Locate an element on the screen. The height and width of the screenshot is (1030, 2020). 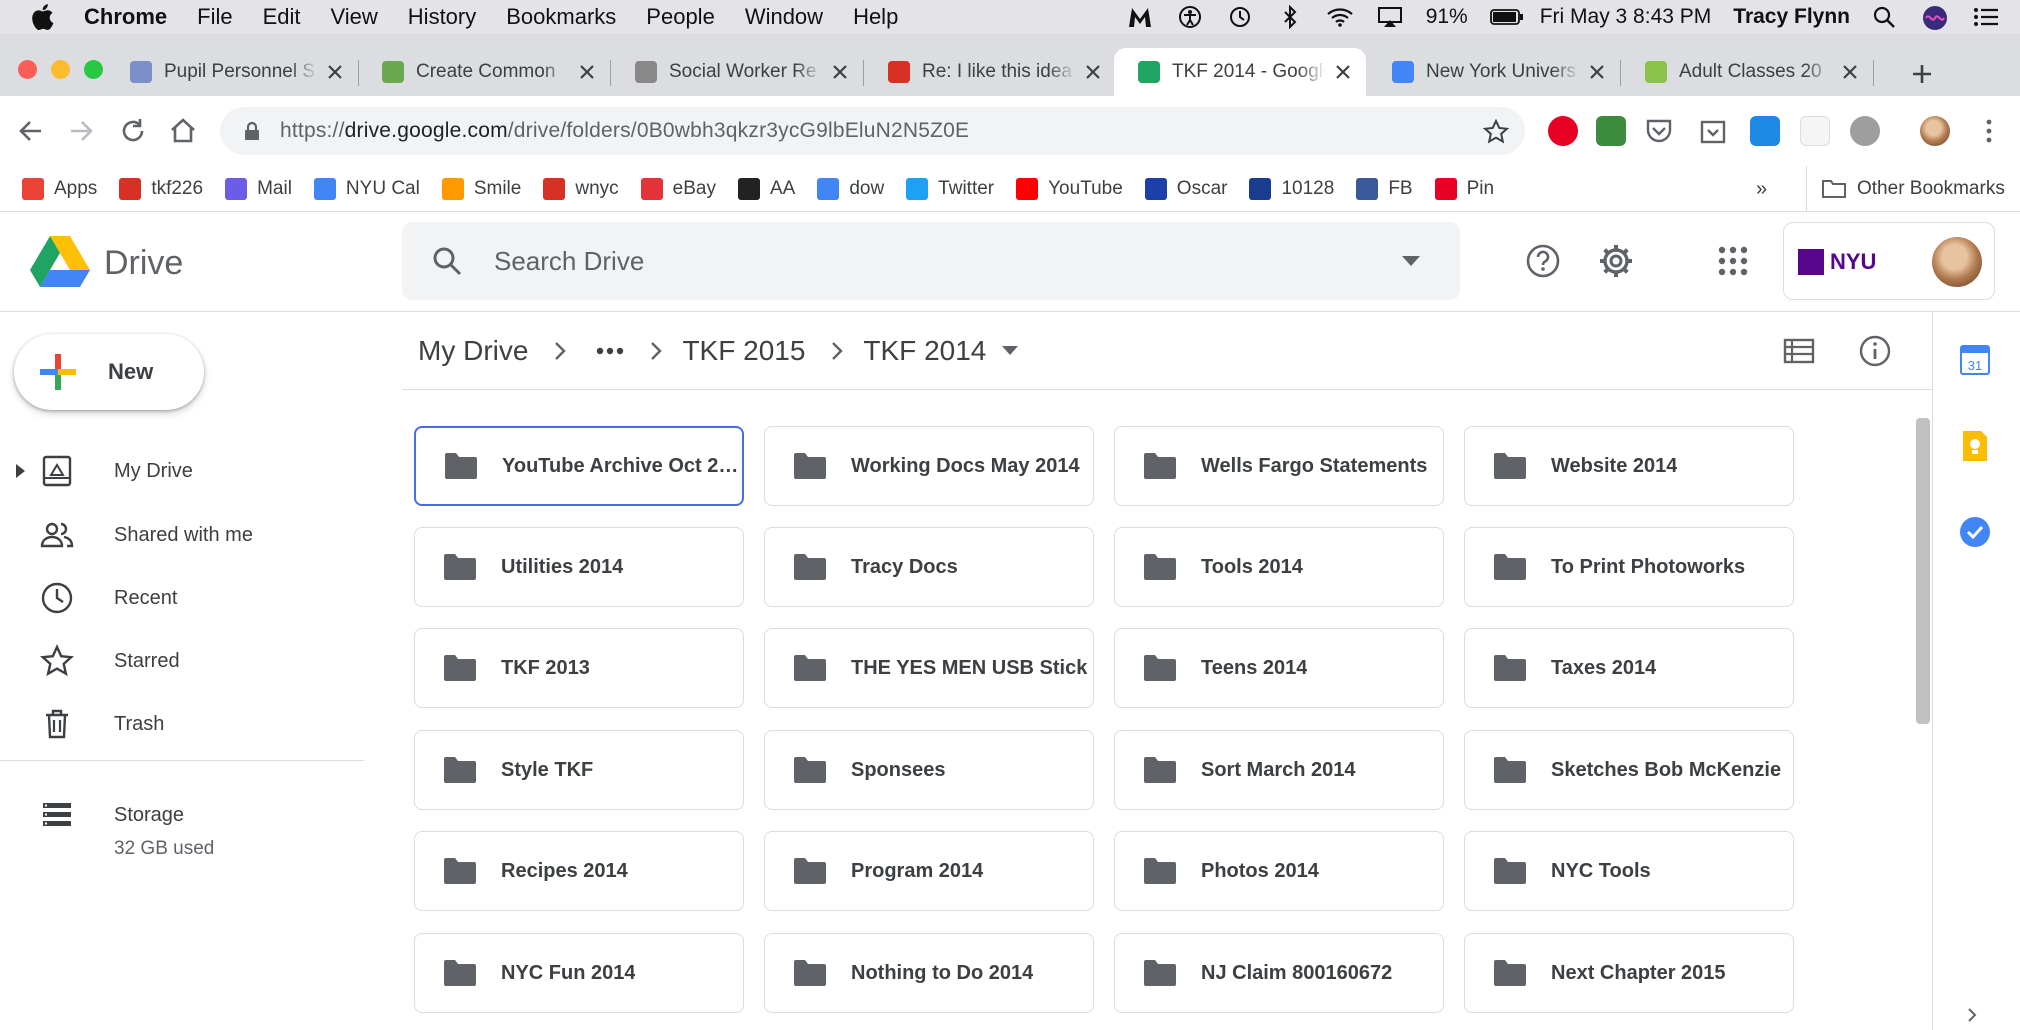
bookmark-item: NYU Cal is located at coordinates (366, 188).